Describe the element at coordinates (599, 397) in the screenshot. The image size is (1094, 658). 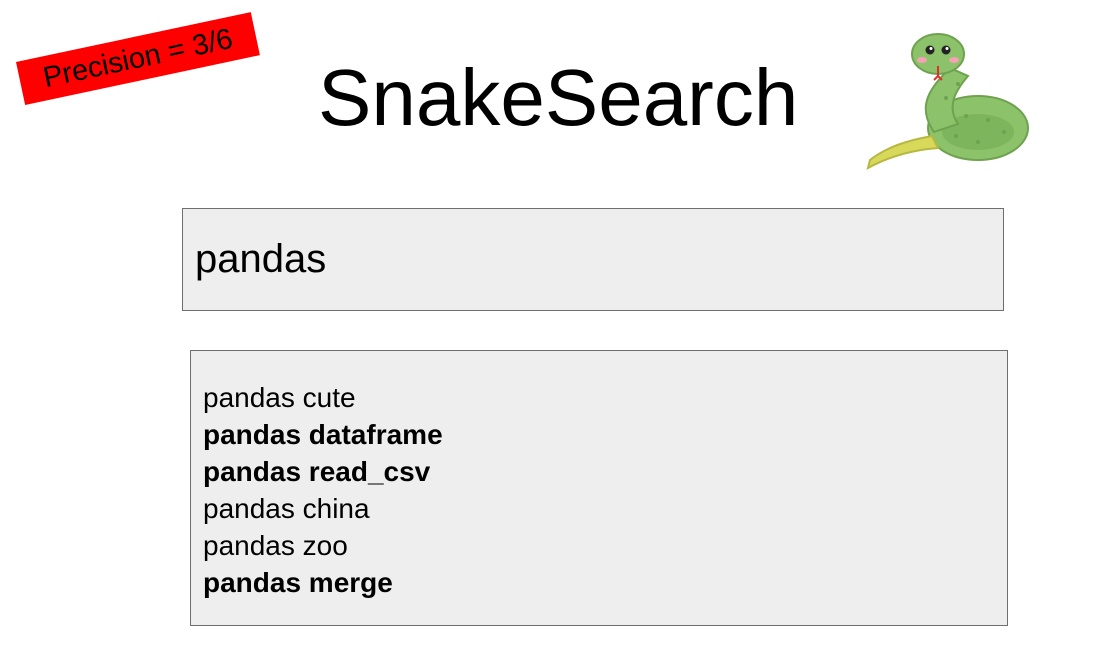
I see `result-item: pandas cute` at that location.